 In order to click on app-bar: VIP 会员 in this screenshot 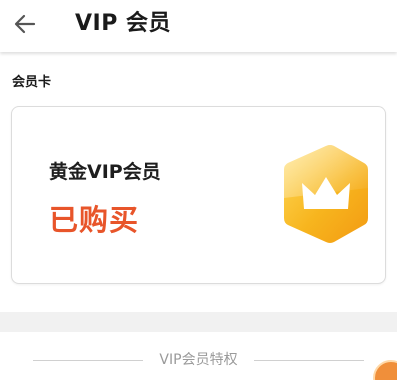, I will do `click(198, 26)`.